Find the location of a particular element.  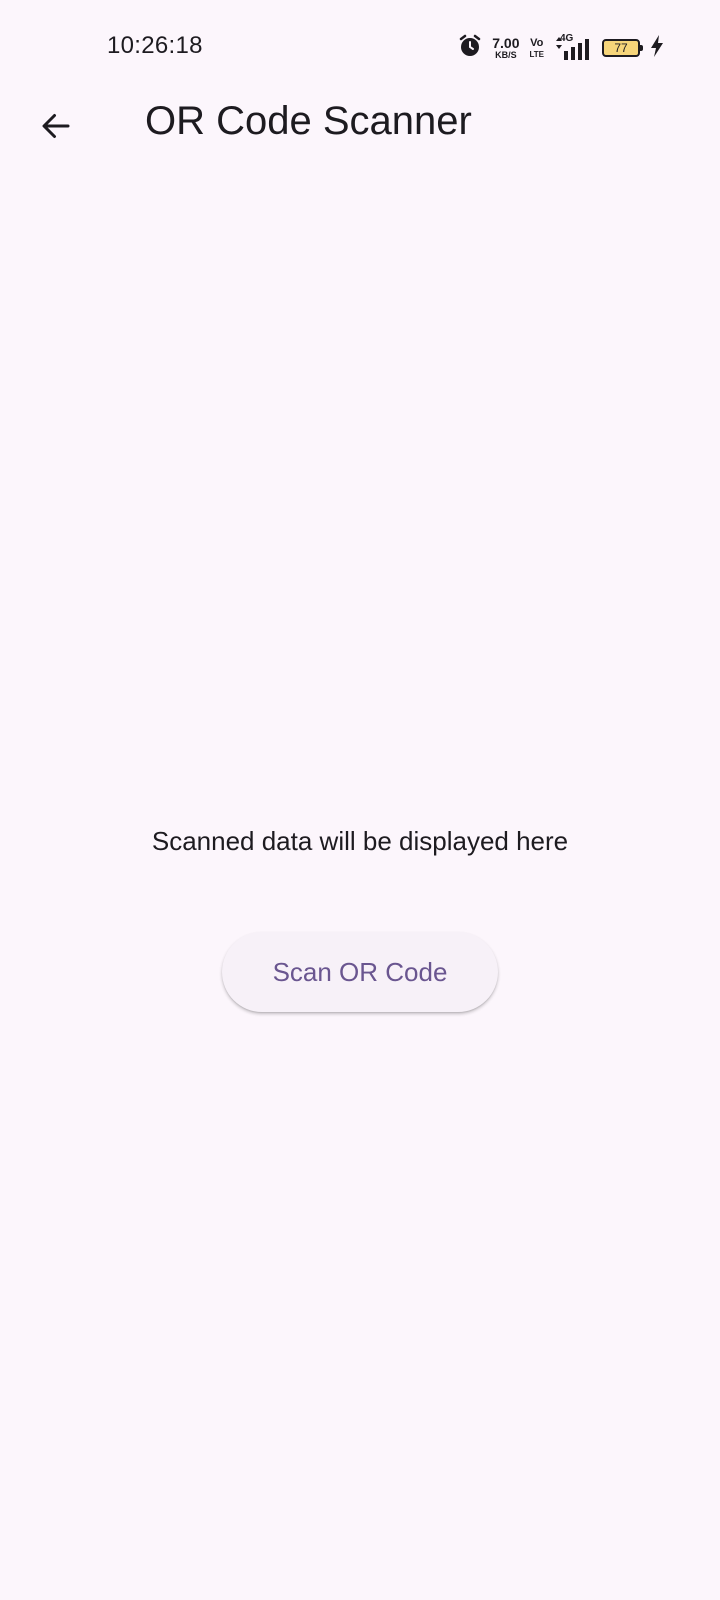

arrow-back-icon is located at coordinates (56, 128).